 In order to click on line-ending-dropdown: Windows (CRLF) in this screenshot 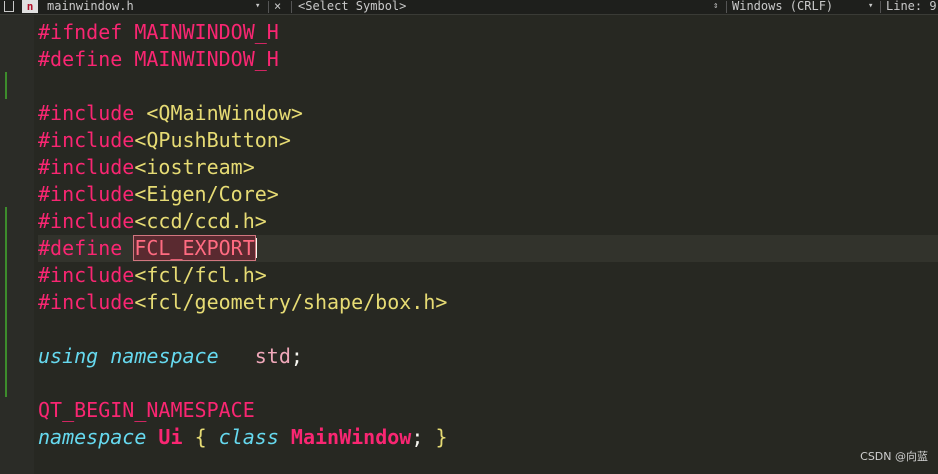, I will do `click(782, 7)`.